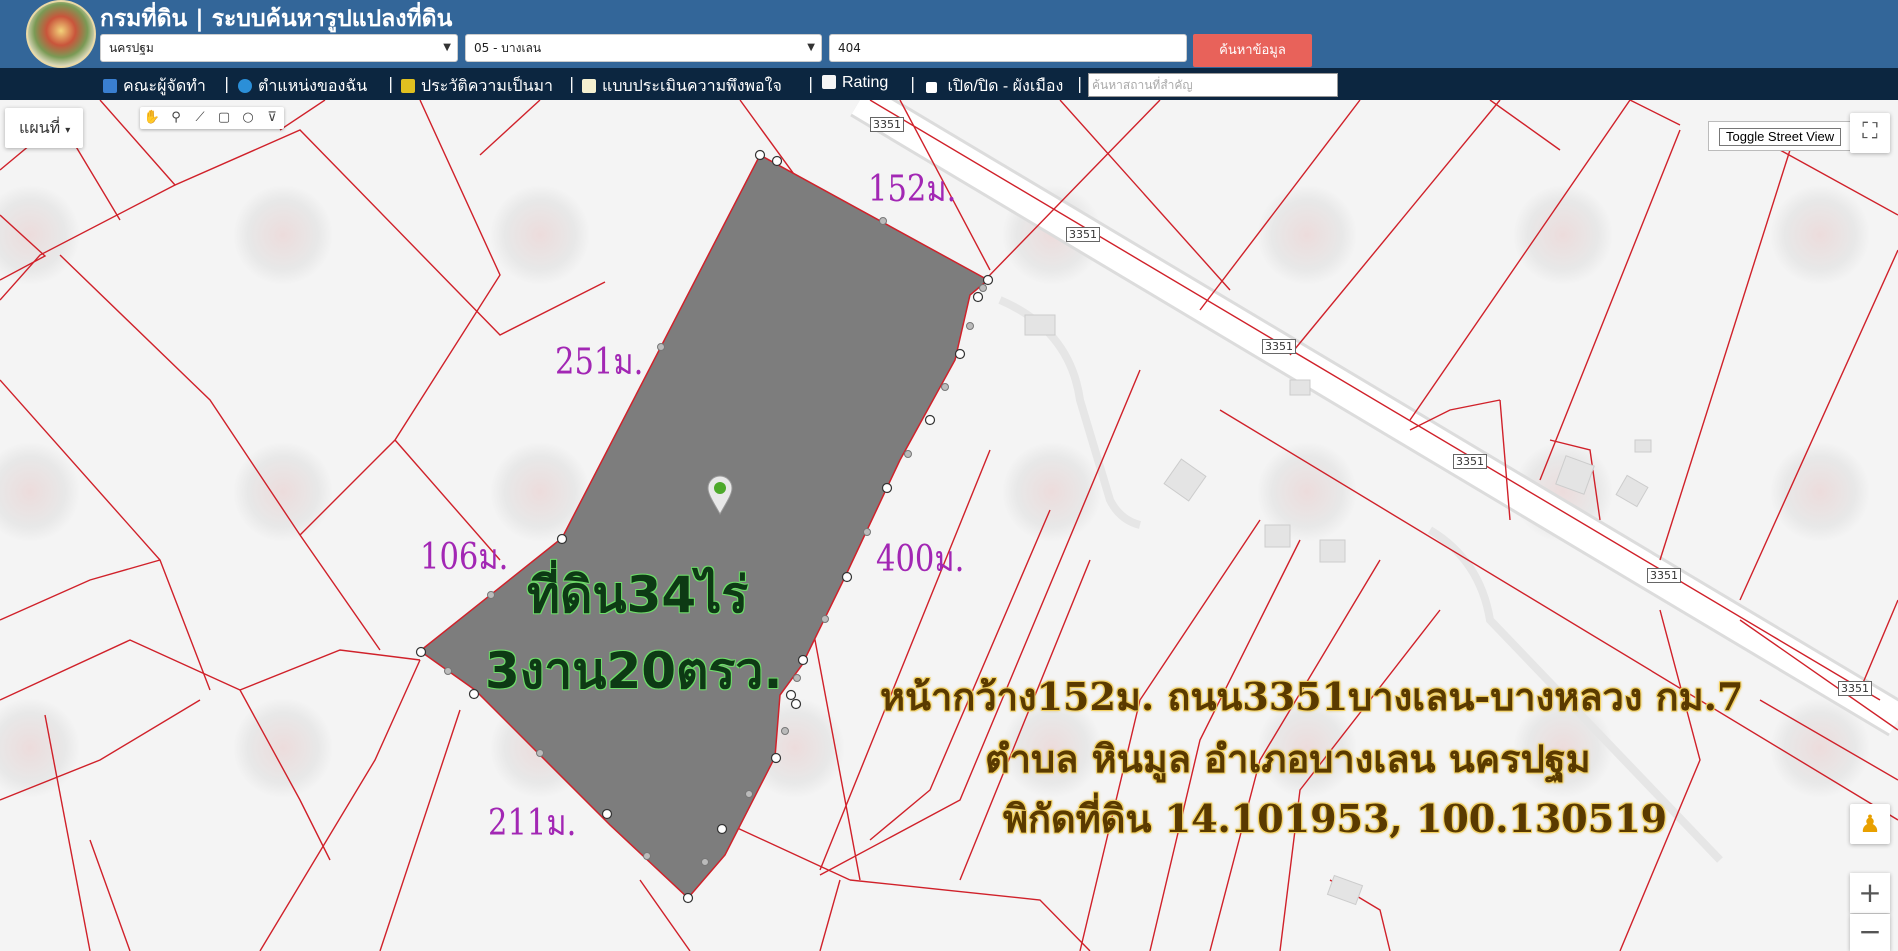 This screenshot has height=951, width=1898. I want to click on nav-rating: Rating, so click(855, 83).